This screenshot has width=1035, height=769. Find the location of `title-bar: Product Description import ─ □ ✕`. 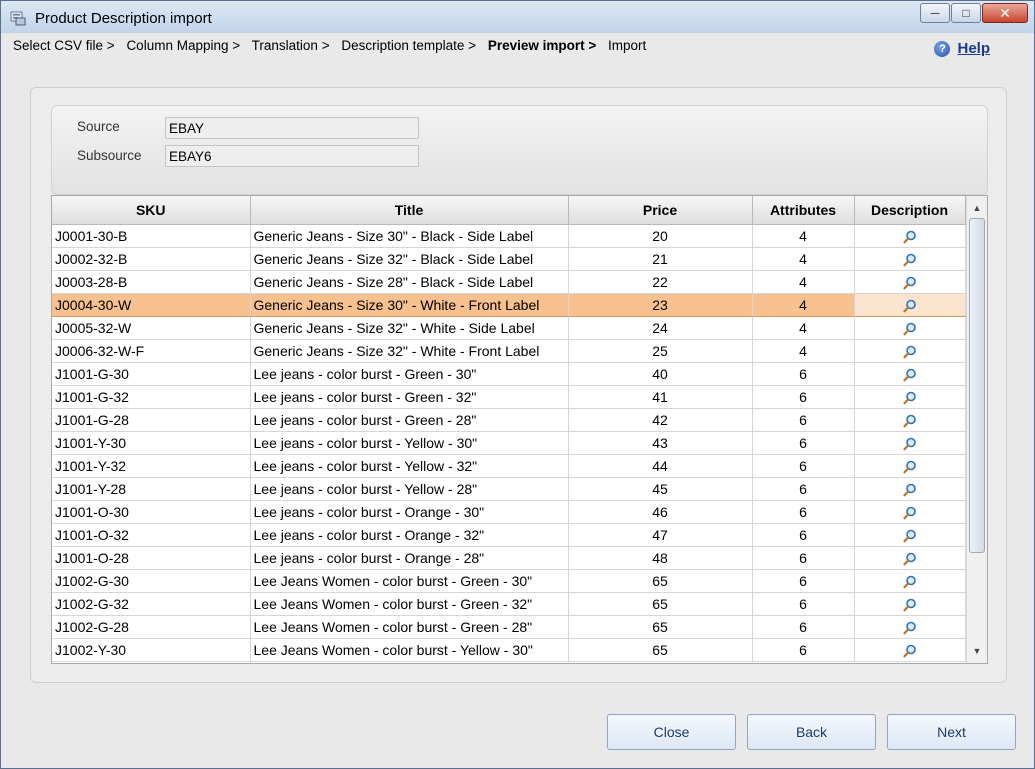

title-bar: Product Description import ─ □ ✕ is located at coordinates (517, 17).